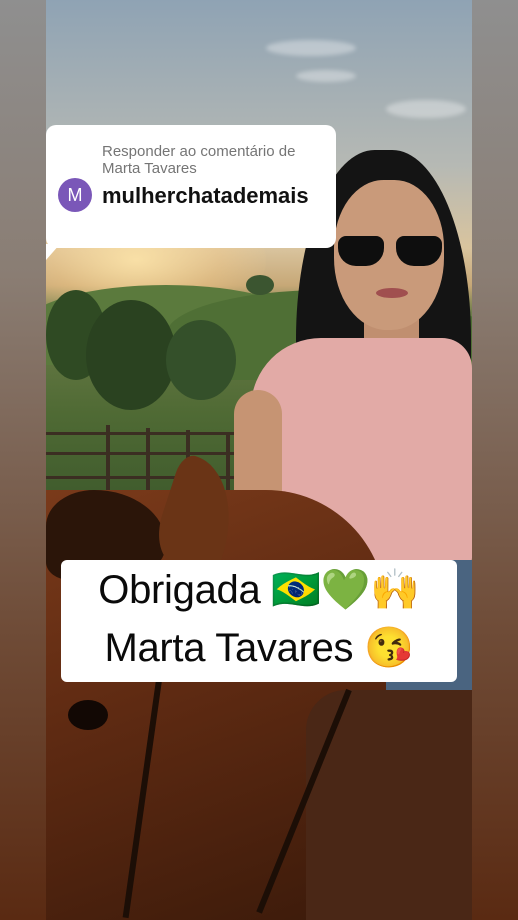 This screenshot has height=920, width=518. Describe the element at coordinates (361, 251) in the screenshot. I see `sunglasses-left` at that location.